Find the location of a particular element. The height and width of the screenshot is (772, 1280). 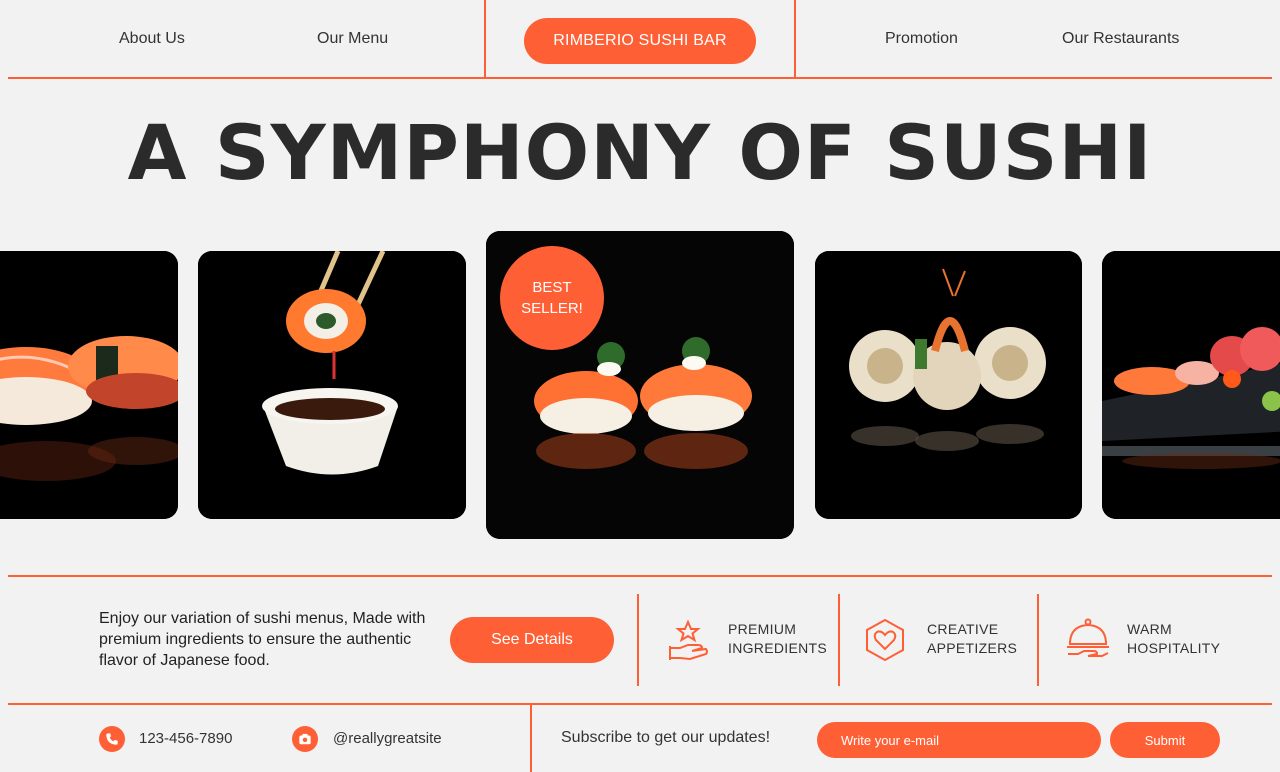

email-input is located at coordinates (959, 740).